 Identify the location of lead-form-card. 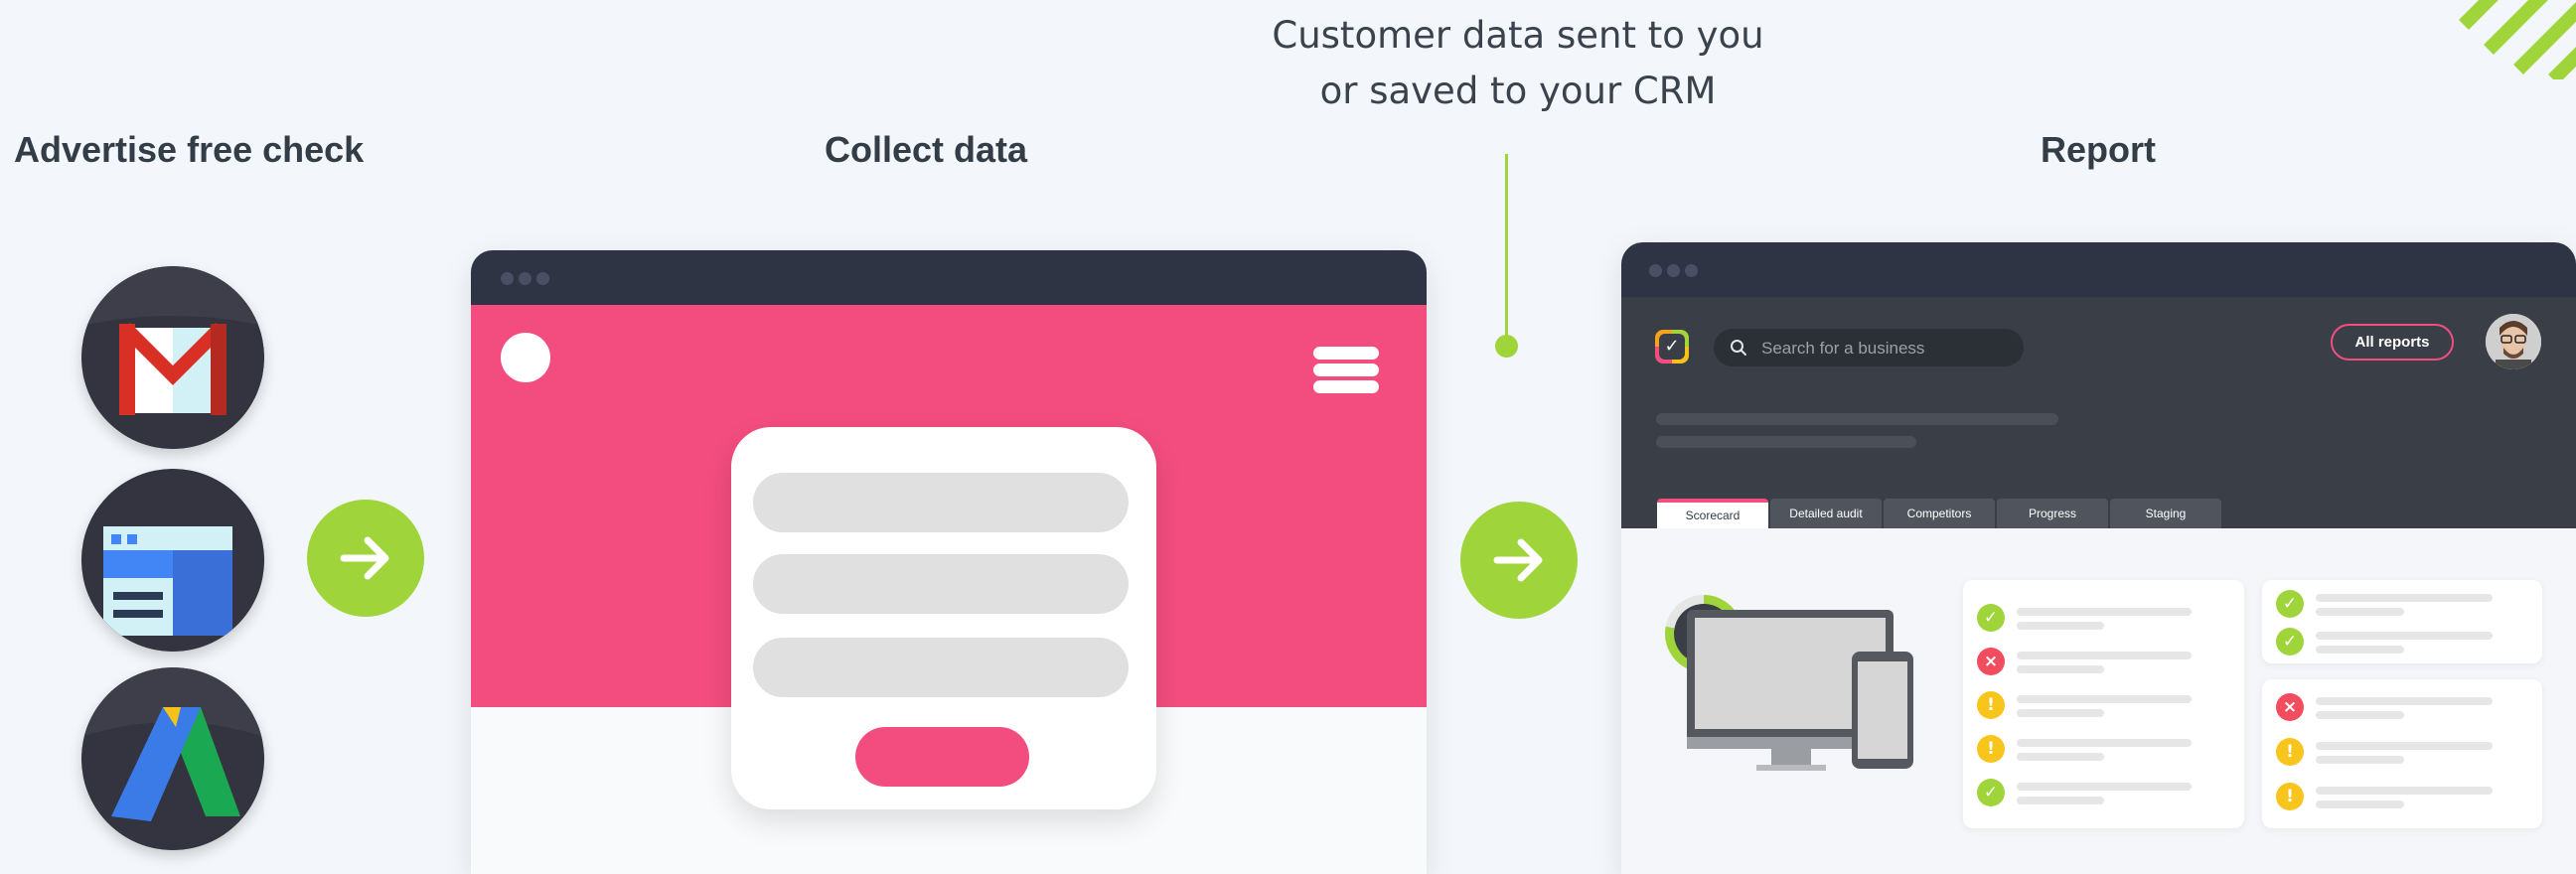
(943, 618).